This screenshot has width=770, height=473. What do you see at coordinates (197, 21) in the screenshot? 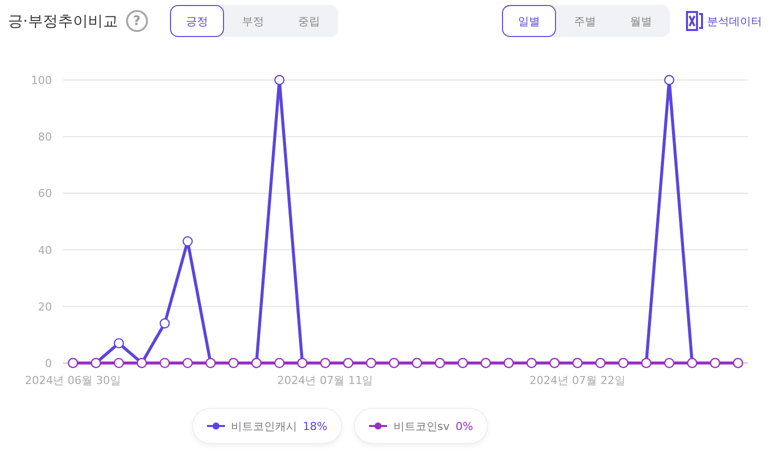
I see `tab: 긍정` at bounding box center [197, 21].